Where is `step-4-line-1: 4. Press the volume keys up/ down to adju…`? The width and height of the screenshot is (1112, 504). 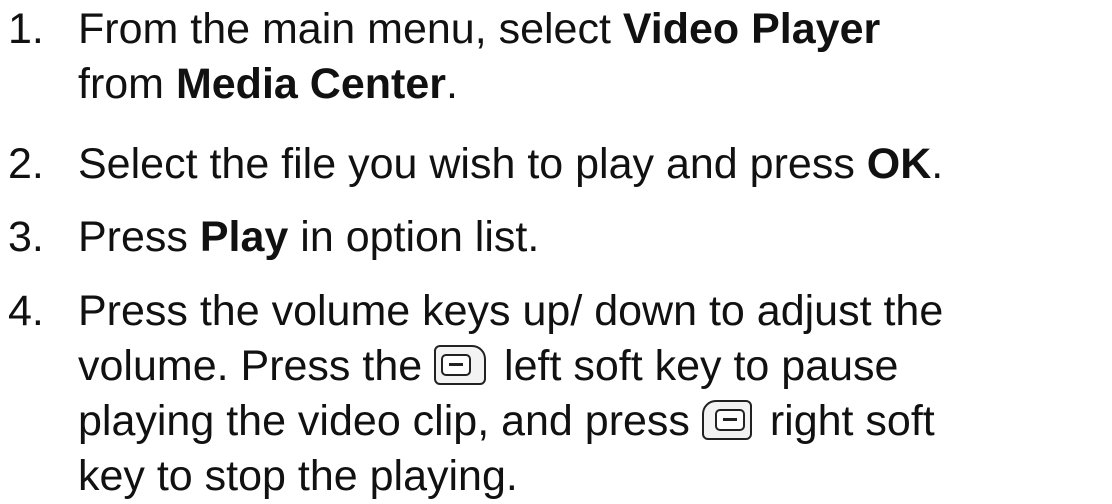 step-4-line-1: 4. Press the volume keys up/ down to adju… is located at coordinates (560, 311).